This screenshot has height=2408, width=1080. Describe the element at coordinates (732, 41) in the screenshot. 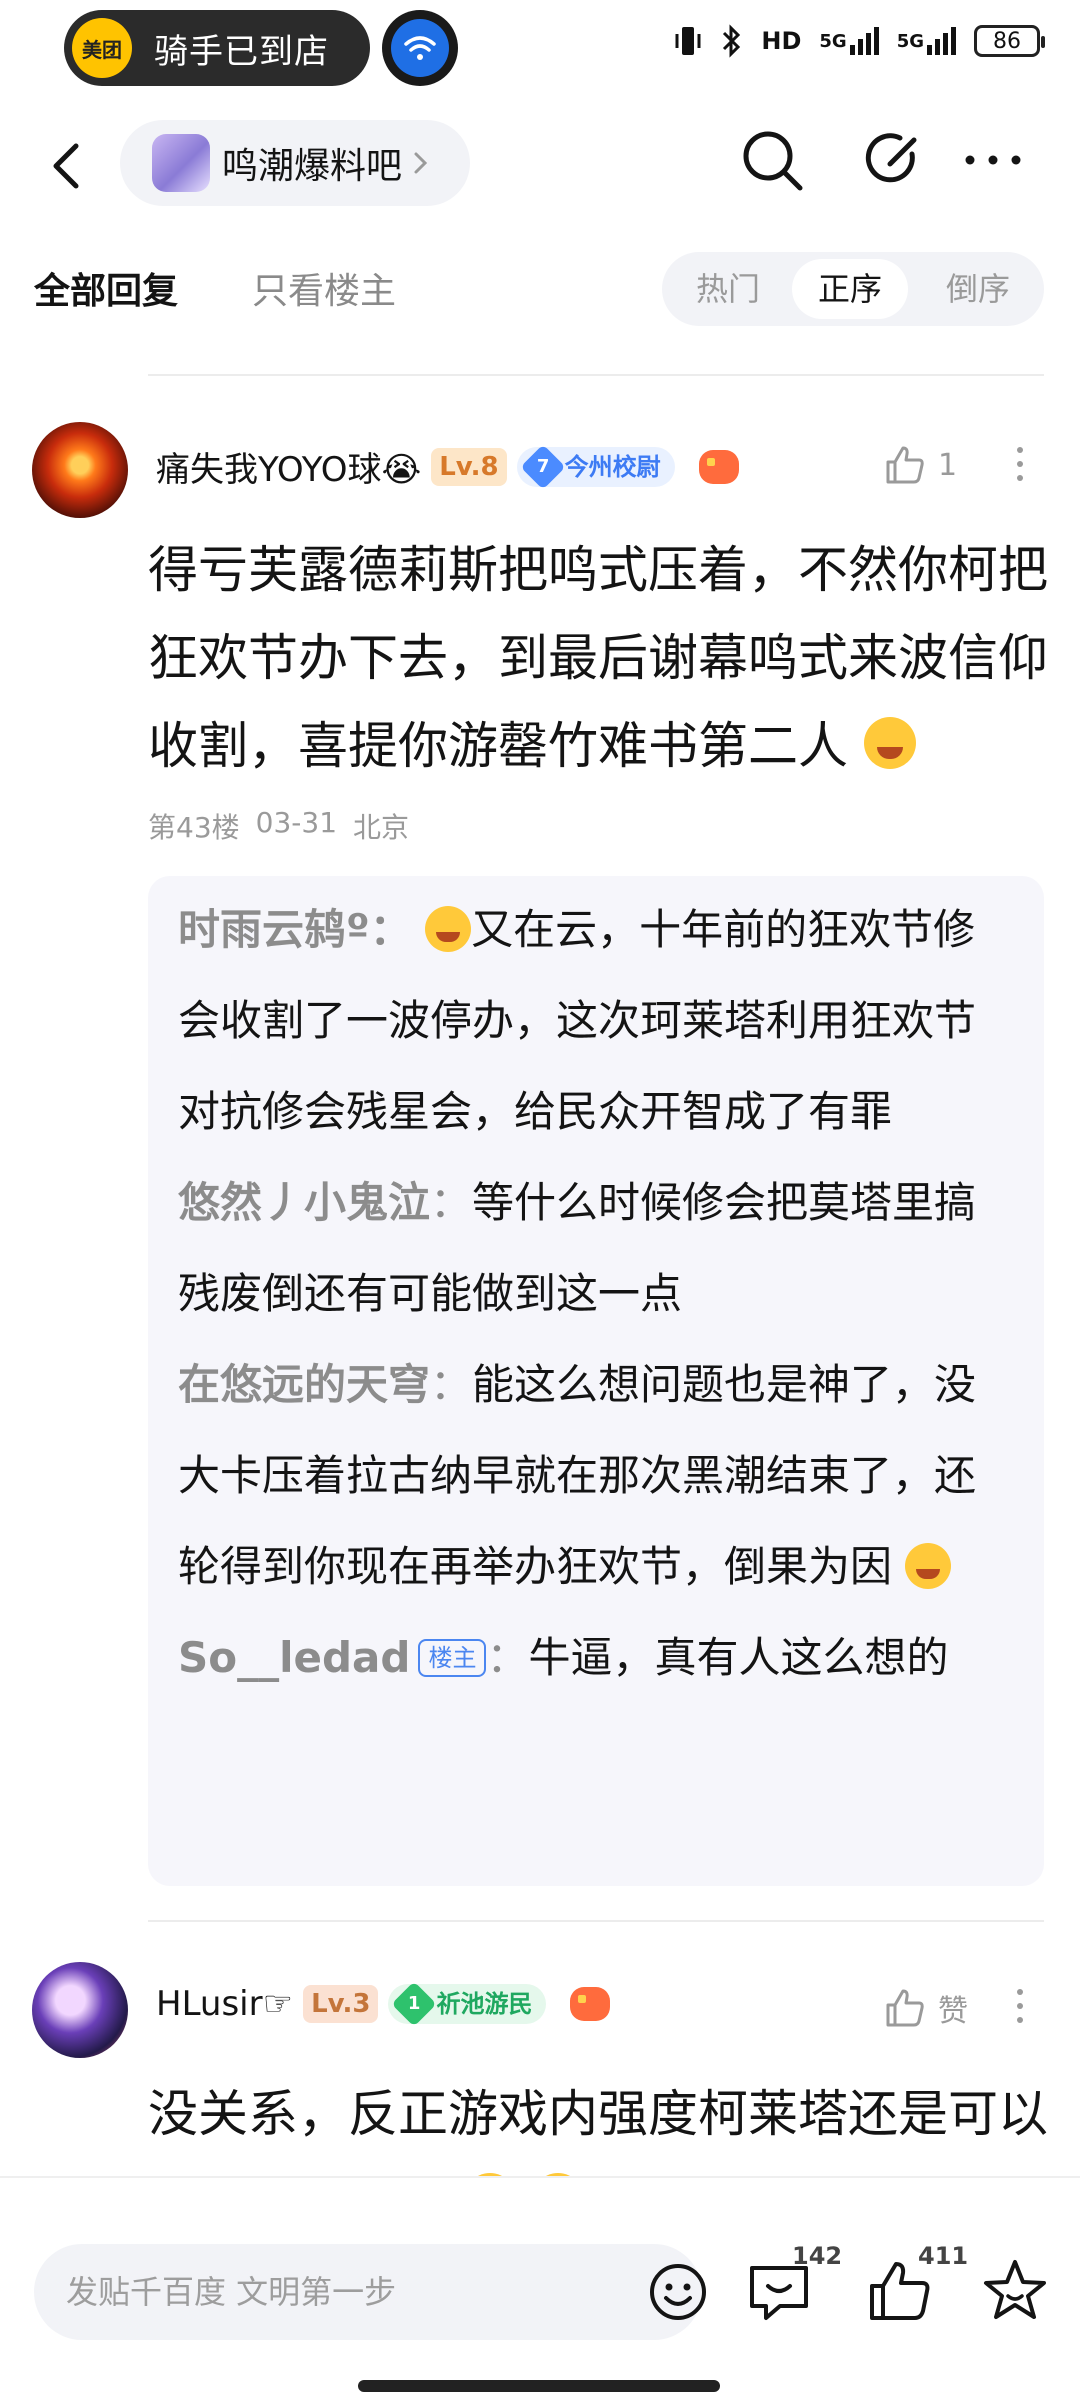

I see `bluetooth-icon` at that location.